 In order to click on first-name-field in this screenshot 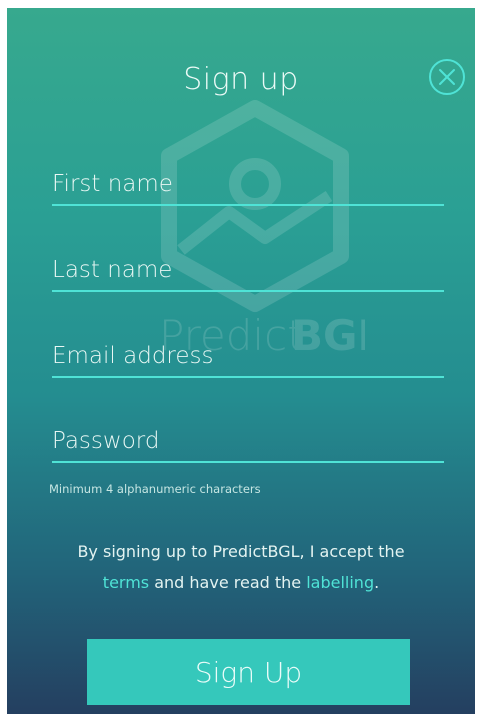, I will do `click(248, 183)`.